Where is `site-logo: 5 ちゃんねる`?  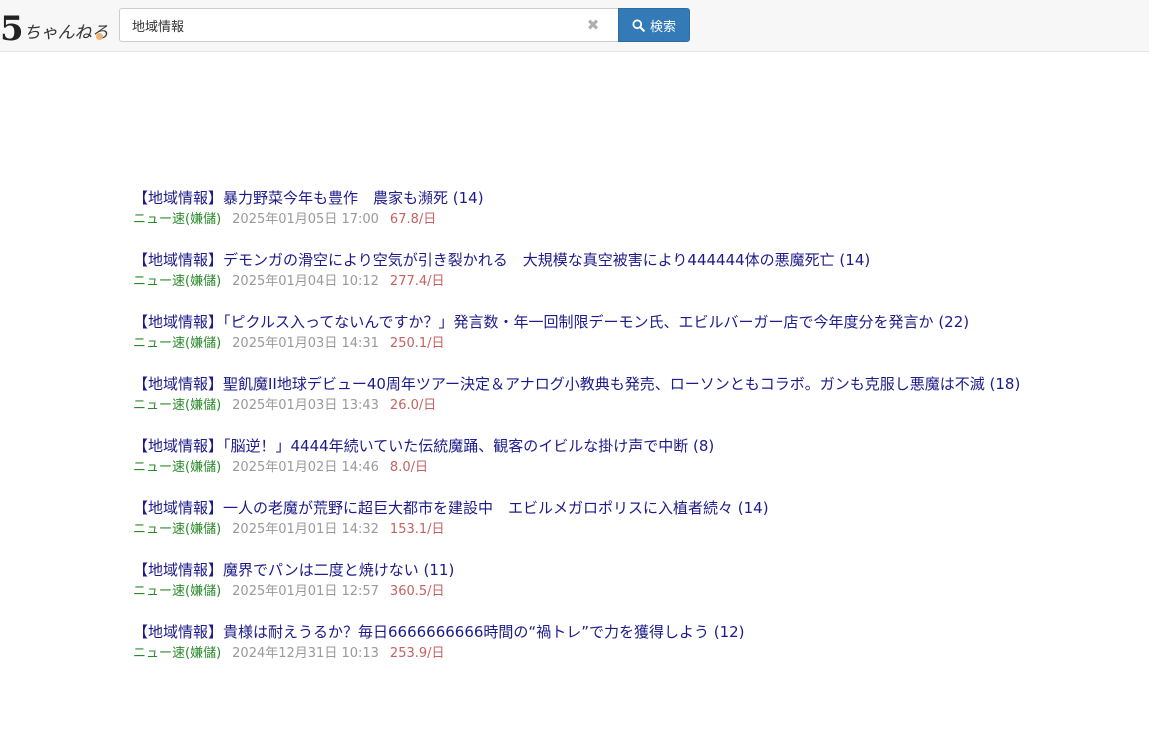 site-logo: 5 ちゃんねる is located at coordinates (55, 26).